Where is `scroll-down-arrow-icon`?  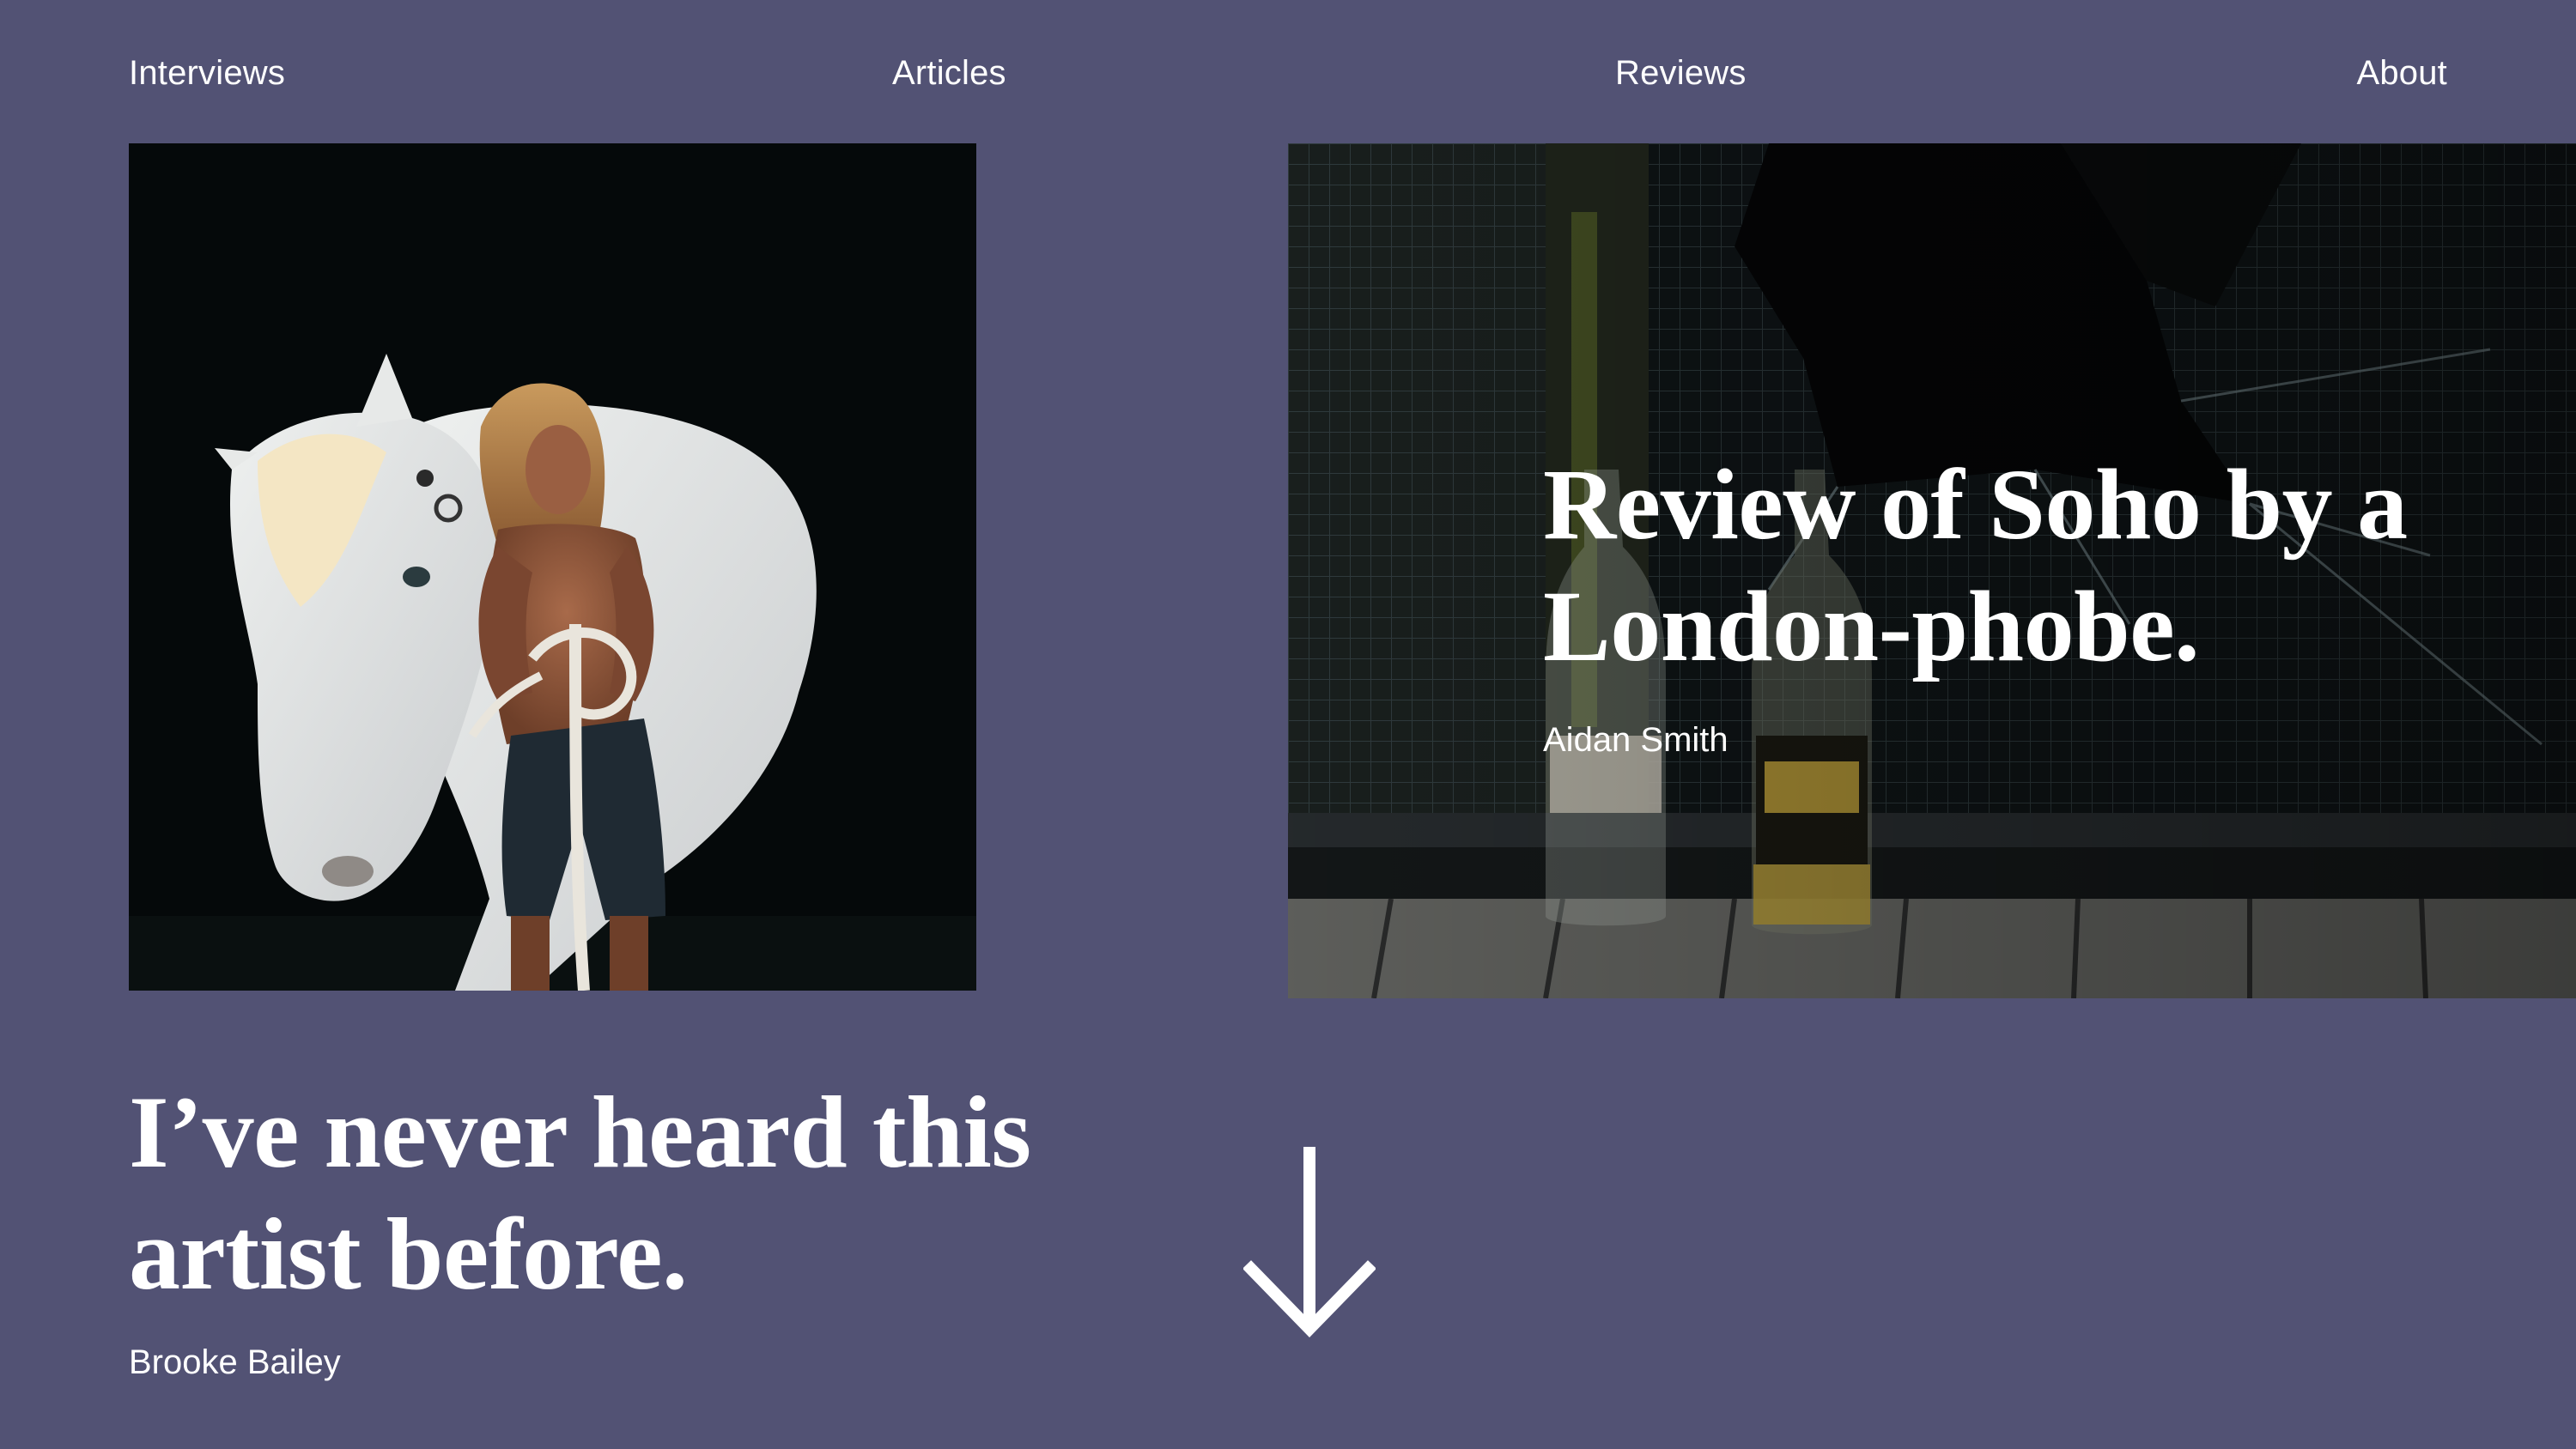
scroll-down-arrow-icon is located at coordinates (1309, 1242).